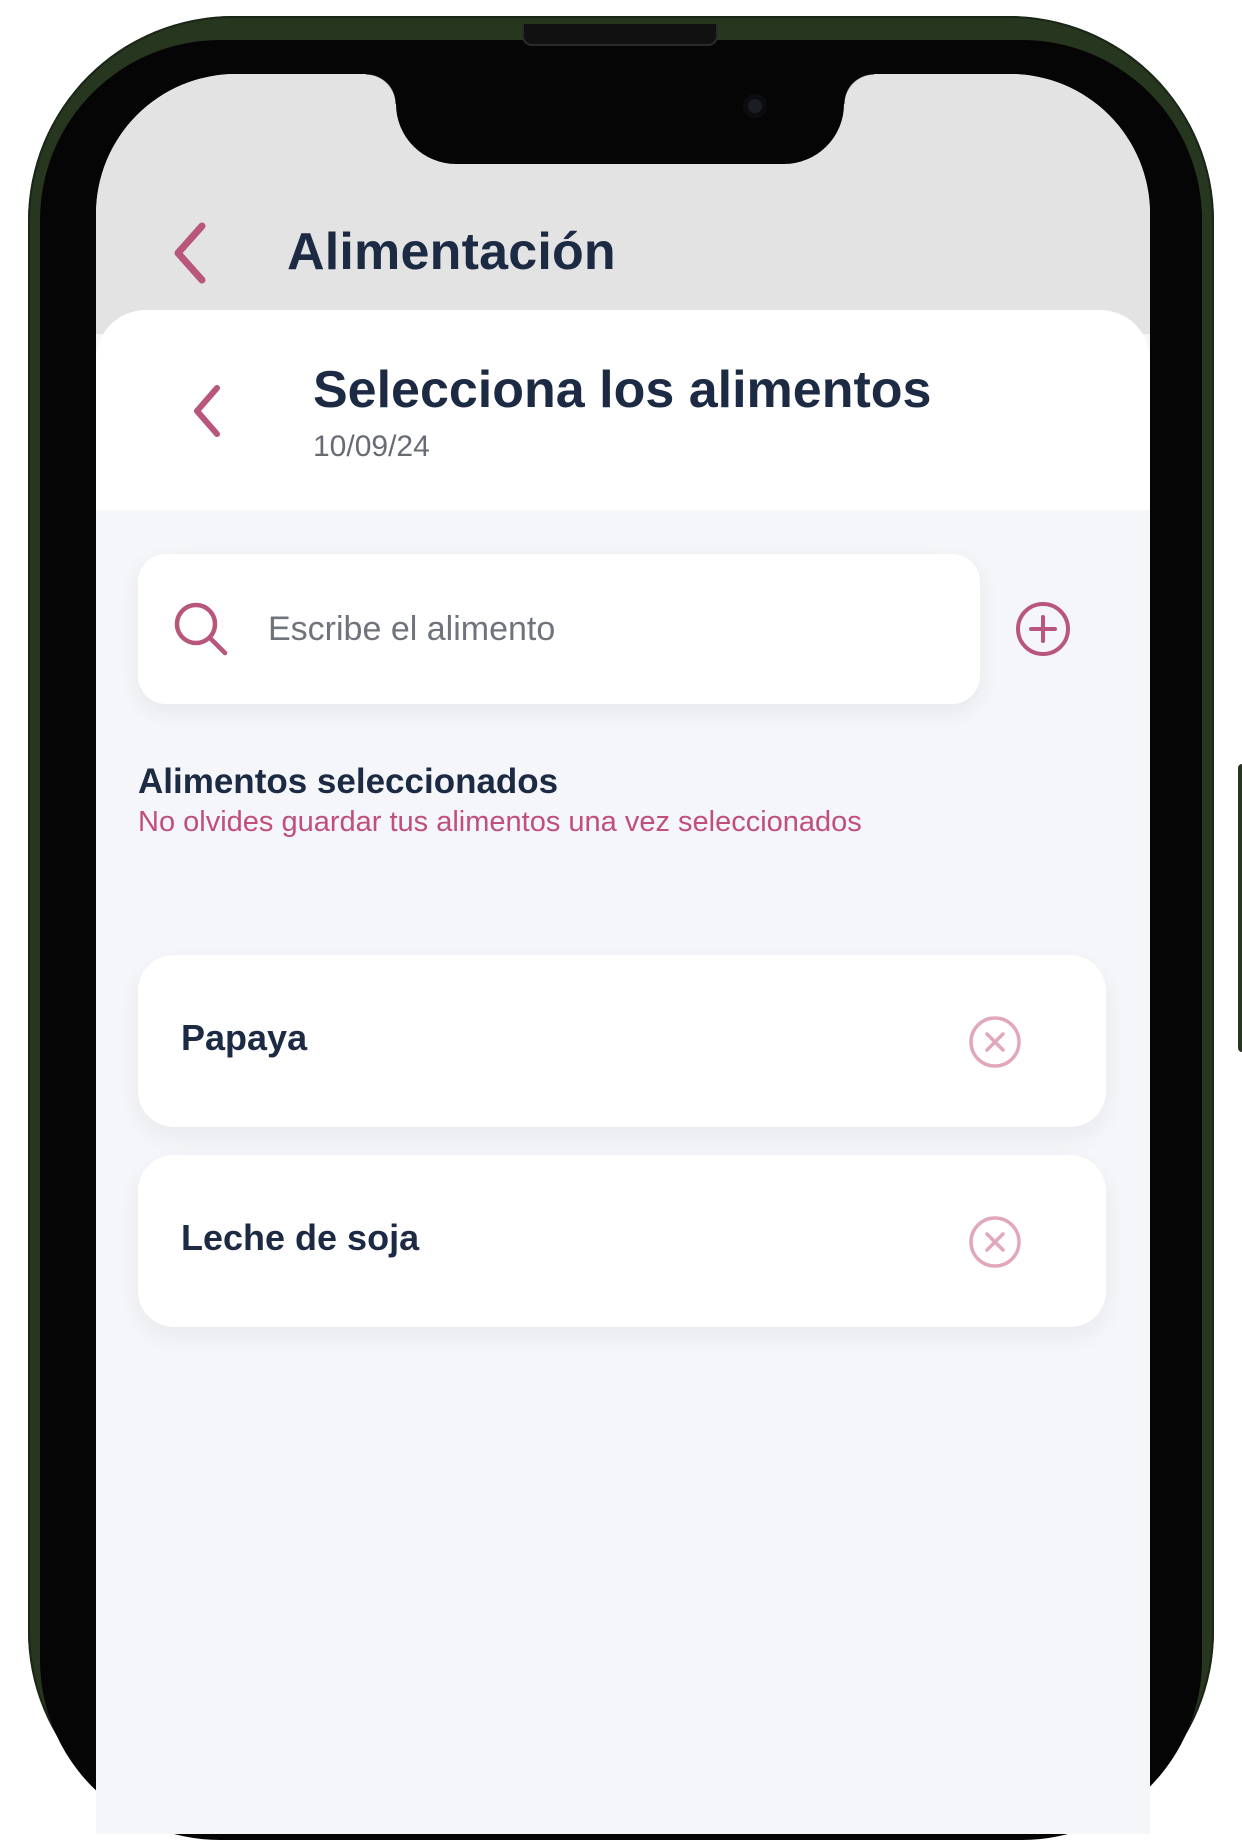 The height and width of the screenshot is (1840, 1242). What do you see at coordinates (300, 1237) in the screenshot?
I see `food-name: Leche de soja` at bounding box center [300, 1237].